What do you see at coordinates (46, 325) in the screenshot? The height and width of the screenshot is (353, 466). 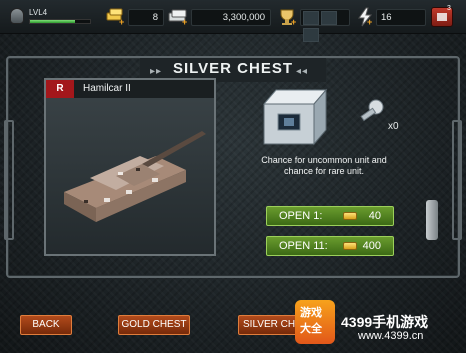 I see `back-button: BACK` at bounding box center [46, 325].